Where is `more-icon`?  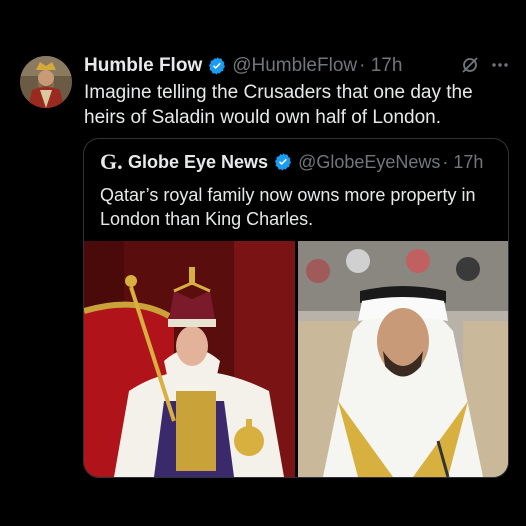
more-icon is located at coordinates (500, 65).